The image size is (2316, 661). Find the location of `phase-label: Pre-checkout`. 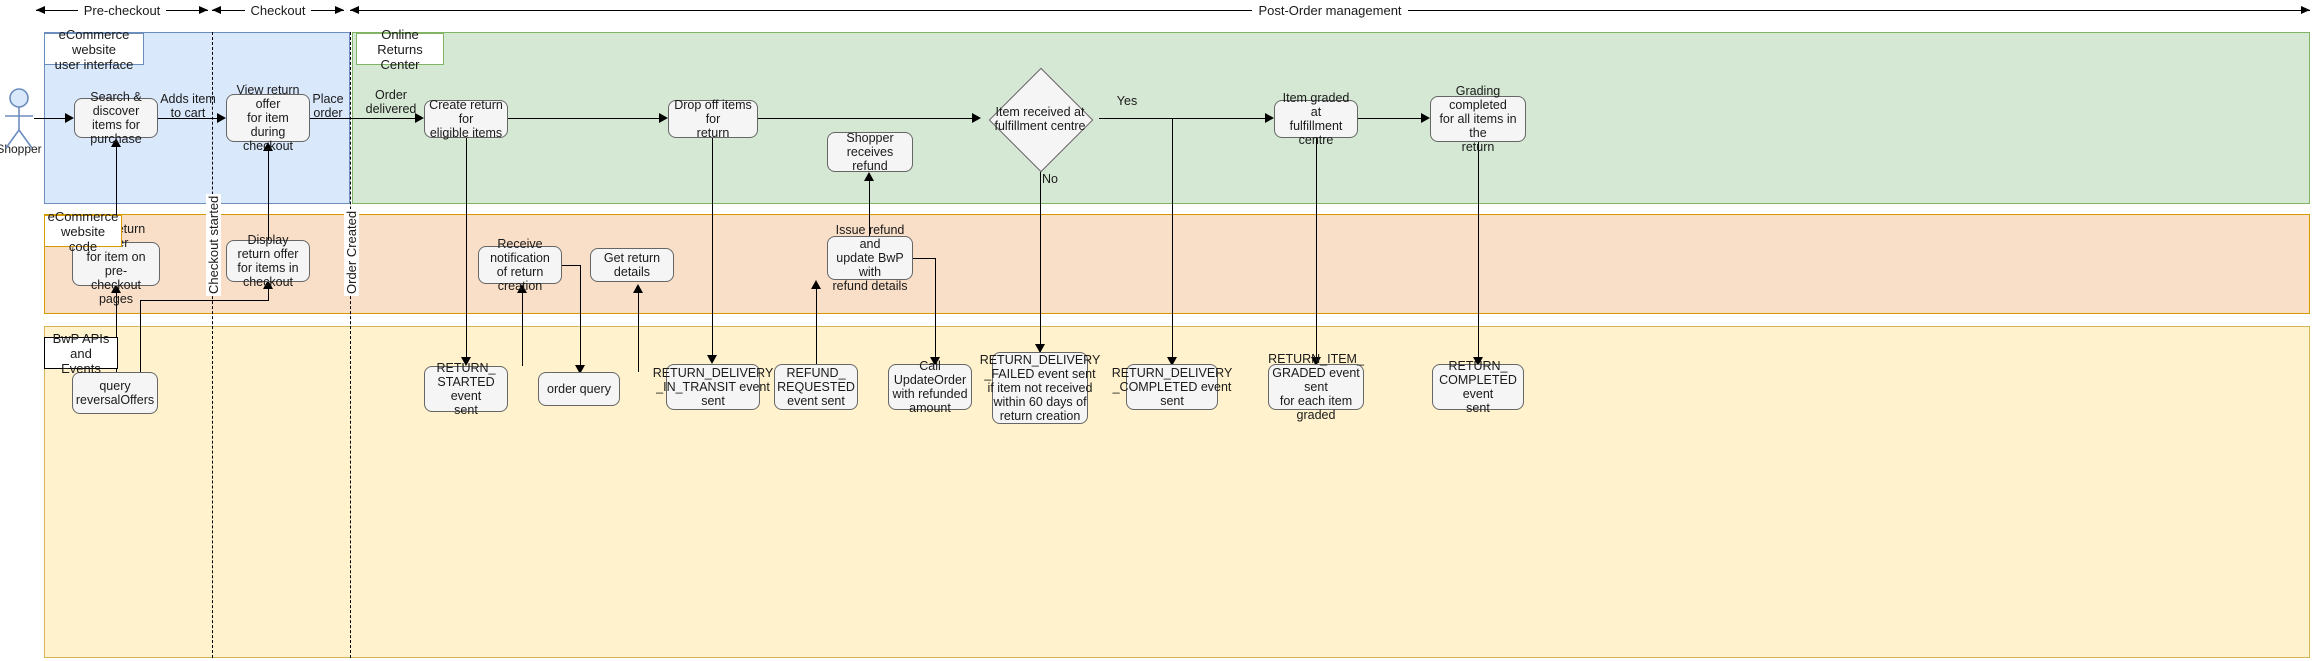

phase-label: Pre-checkout is located at coordinates (122, 10).